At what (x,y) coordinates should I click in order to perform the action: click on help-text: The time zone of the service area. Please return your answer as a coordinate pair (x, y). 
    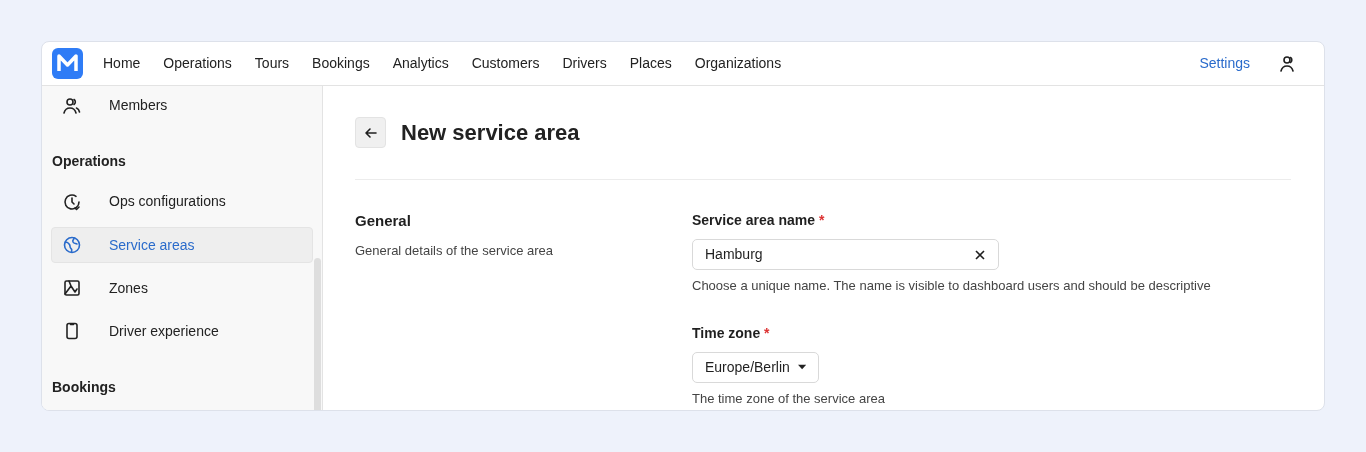
    Looking at the image, I should click on (789, 398).